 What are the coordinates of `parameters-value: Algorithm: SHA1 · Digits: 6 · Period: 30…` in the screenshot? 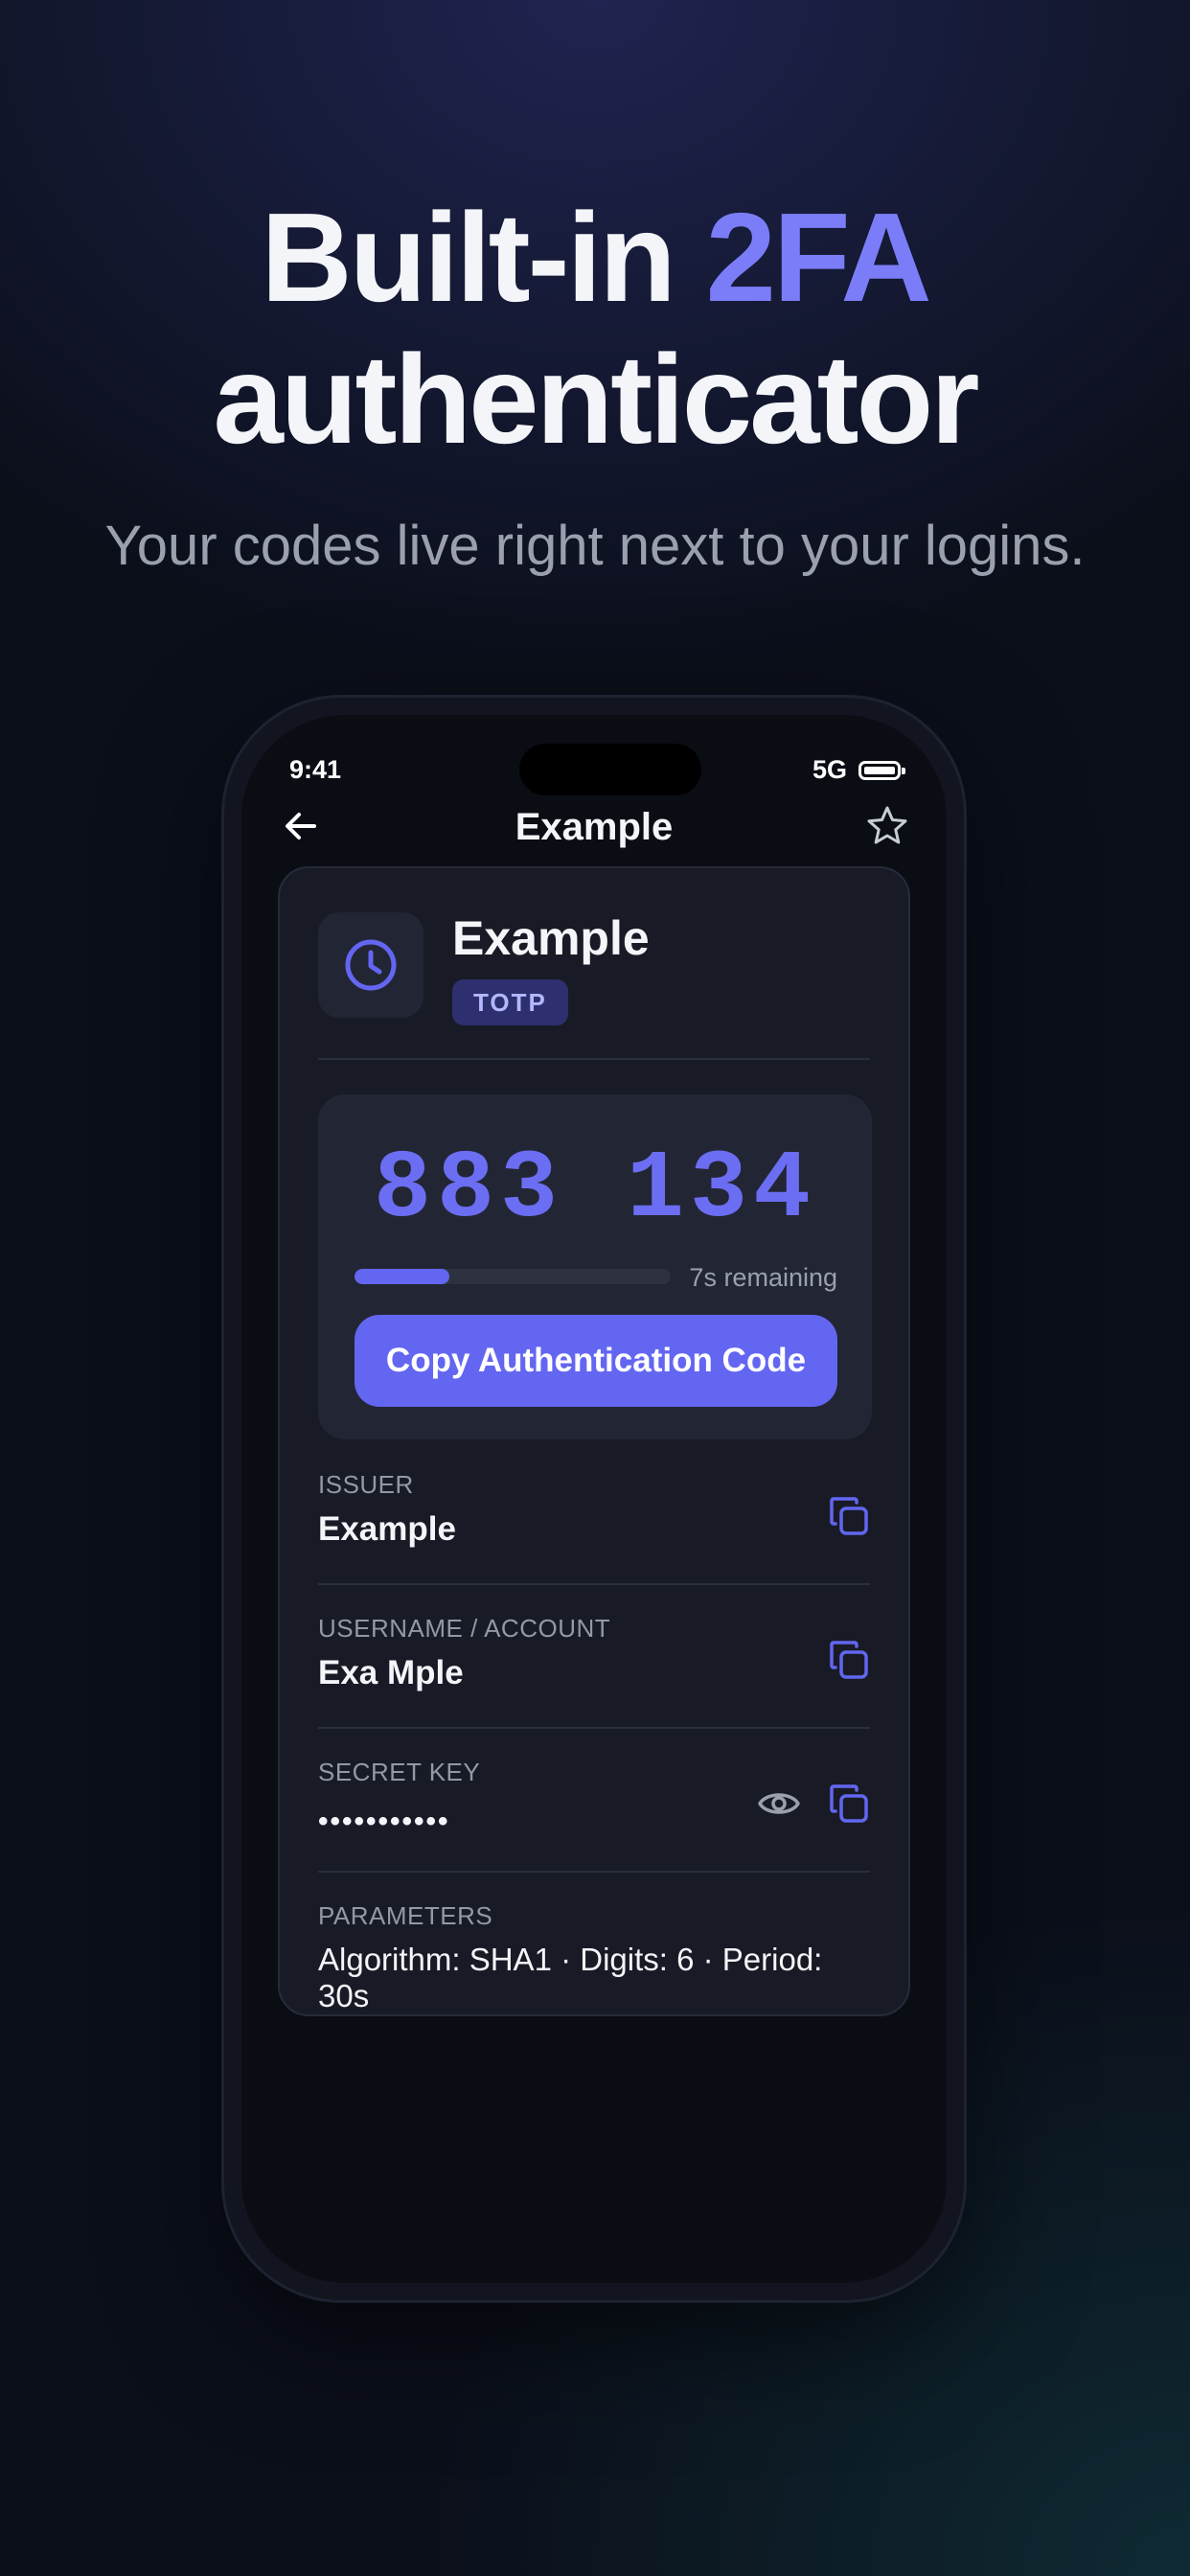 It's located at (571, 1977).